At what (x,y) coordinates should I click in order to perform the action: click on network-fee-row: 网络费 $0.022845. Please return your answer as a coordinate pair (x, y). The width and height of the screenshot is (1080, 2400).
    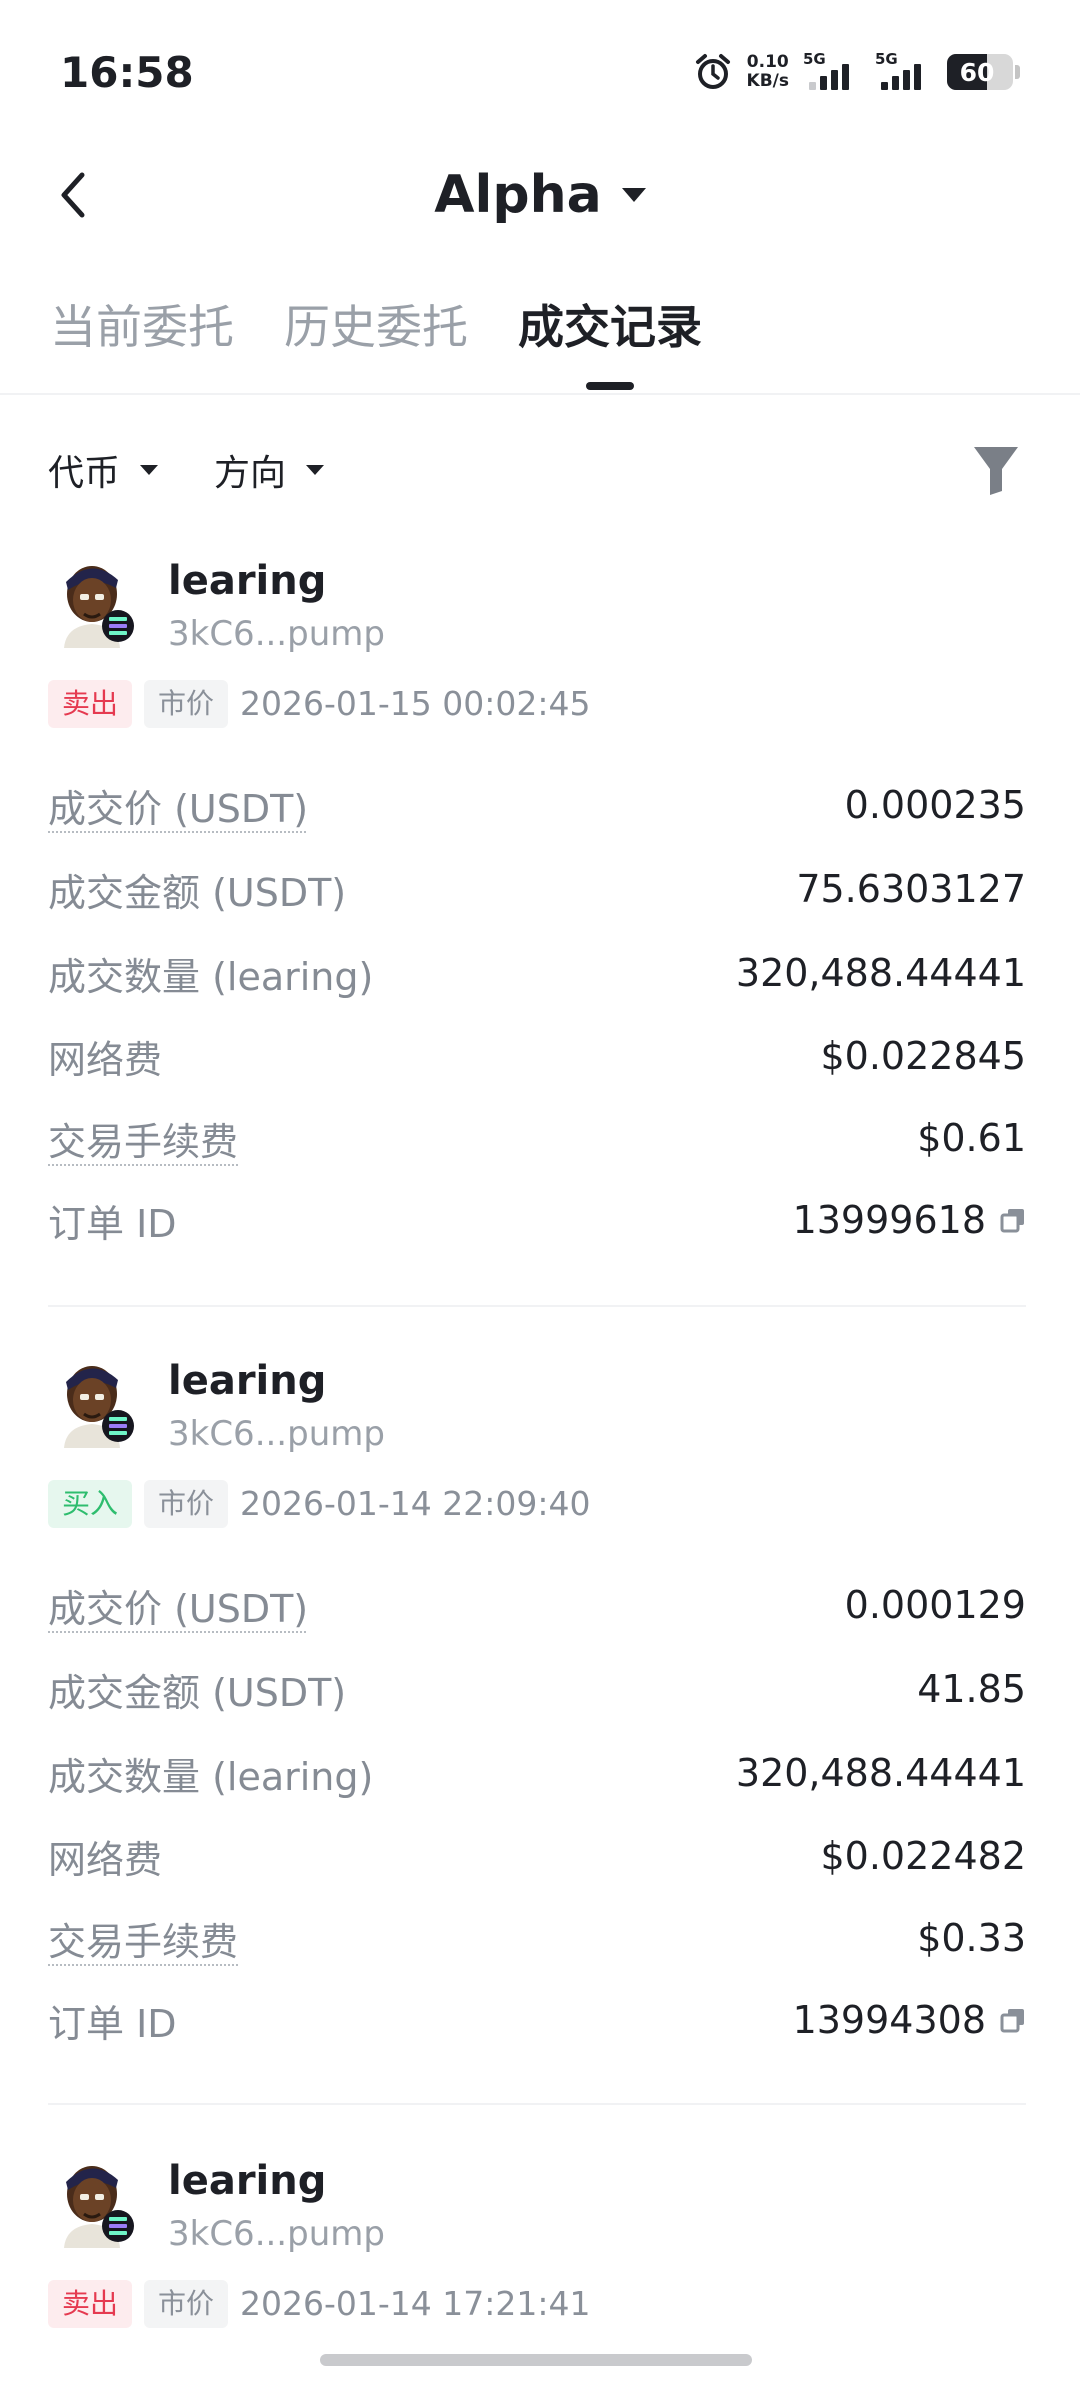
    Looking at the image, I should click on (537, 1056).